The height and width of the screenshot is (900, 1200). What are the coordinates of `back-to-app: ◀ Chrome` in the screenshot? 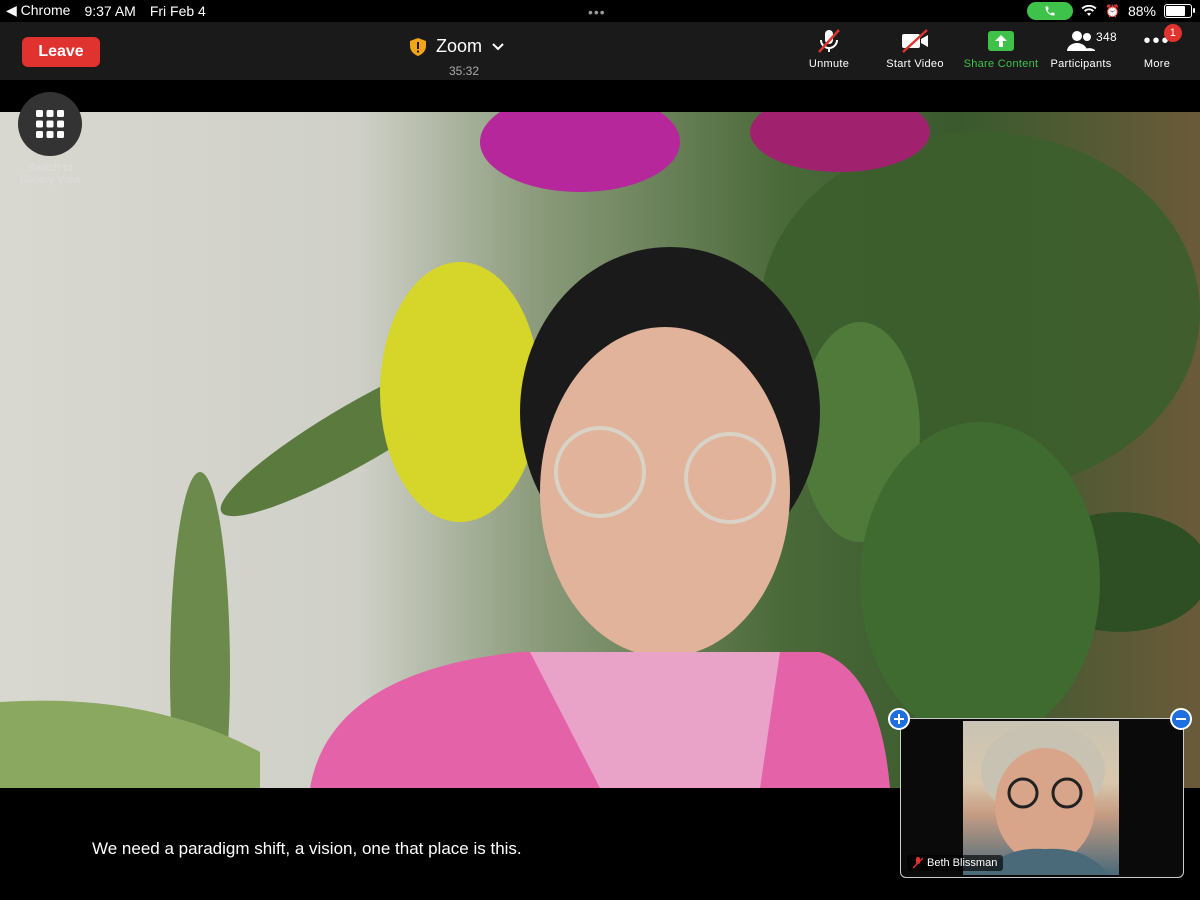 It's located at (38, 10).